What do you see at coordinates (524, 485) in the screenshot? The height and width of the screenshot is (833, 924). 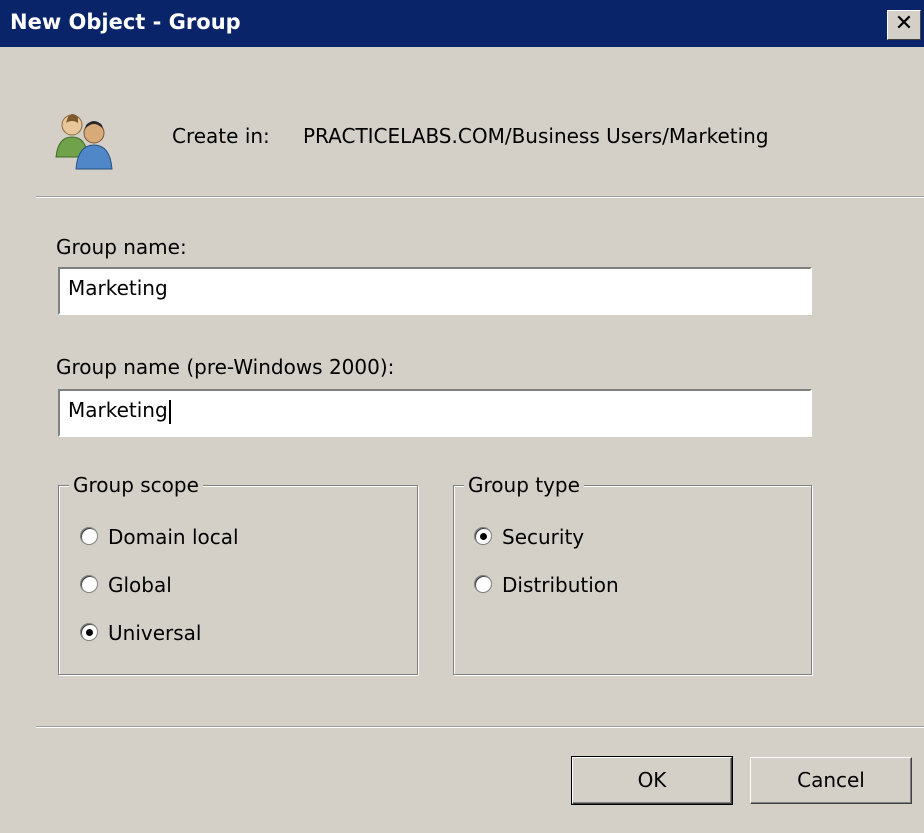 I see `group-type-legend: Group type` at bounding box center [524, 485].